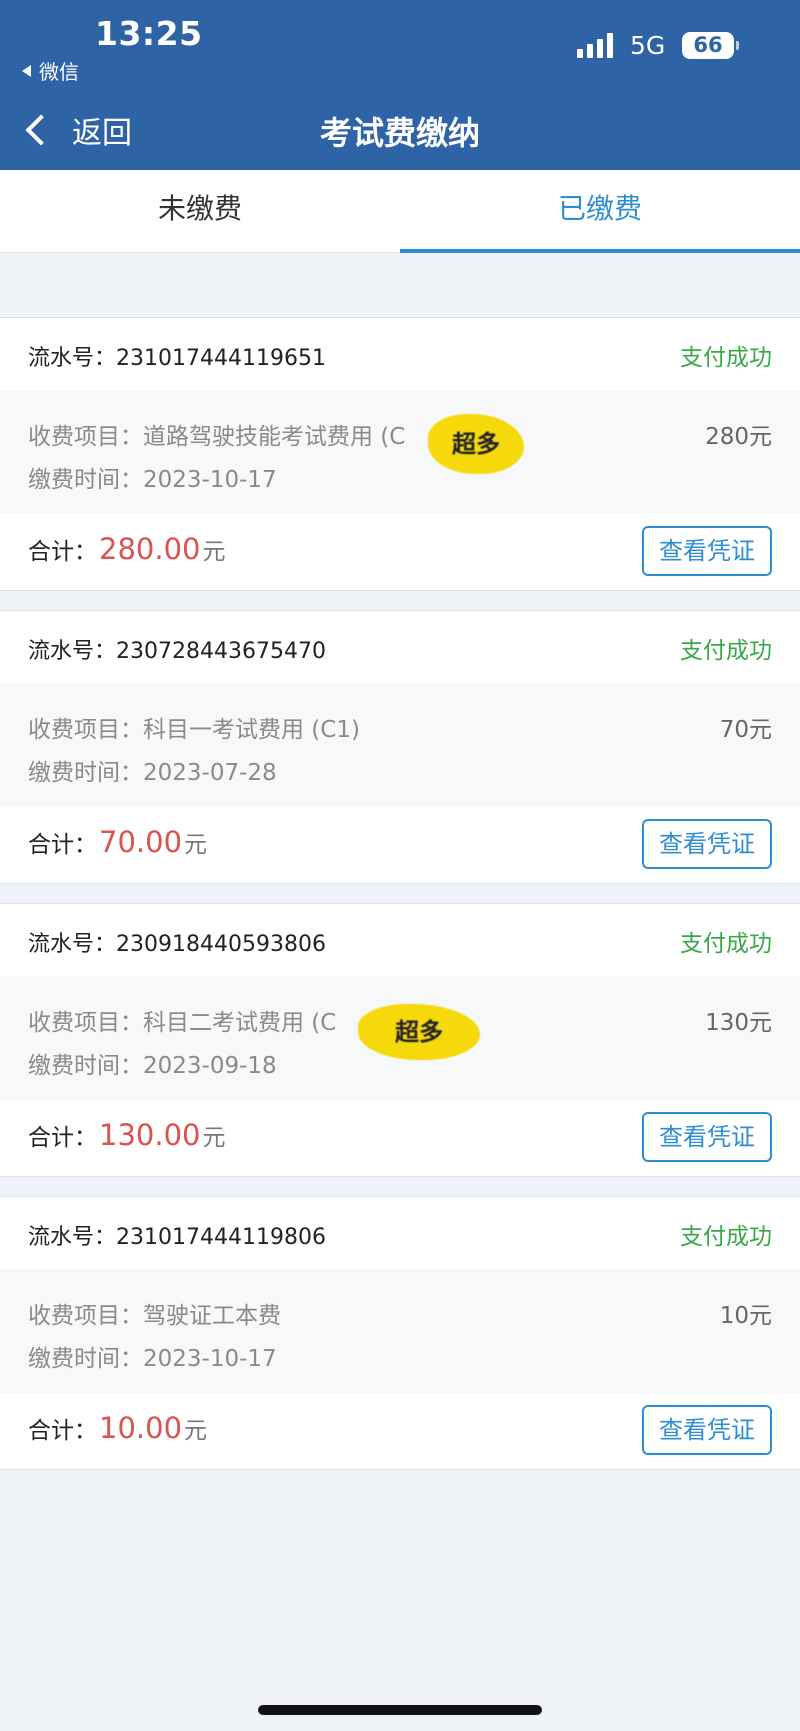 The width and height of the screenshot is (800, 1731). What do you see at coordinates (127, 1135) in the screenshot?
I see `total-amount: 合计： 130.00 元` at bounding box center [127, 1135].